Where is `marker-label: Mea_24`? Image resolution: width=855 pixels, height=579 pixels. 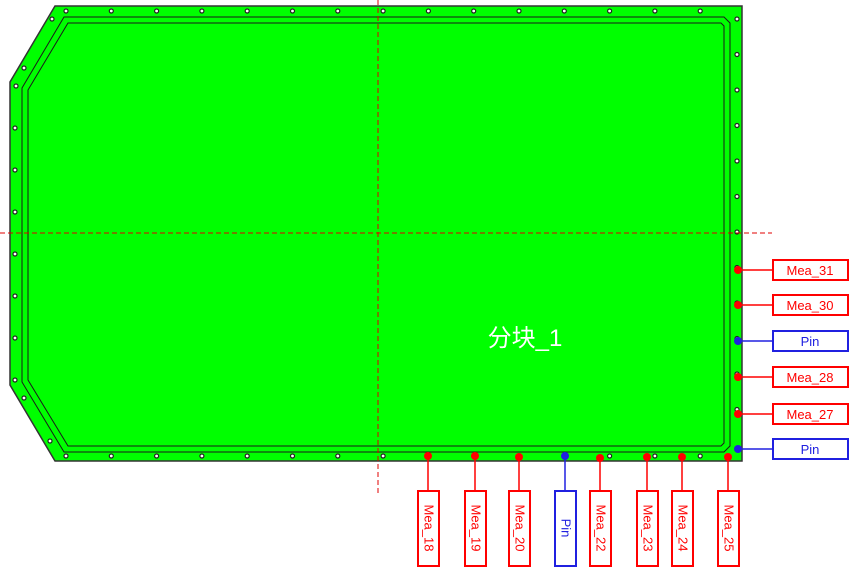 marker-label: Mea_24 is located at coordinates (683, 528).